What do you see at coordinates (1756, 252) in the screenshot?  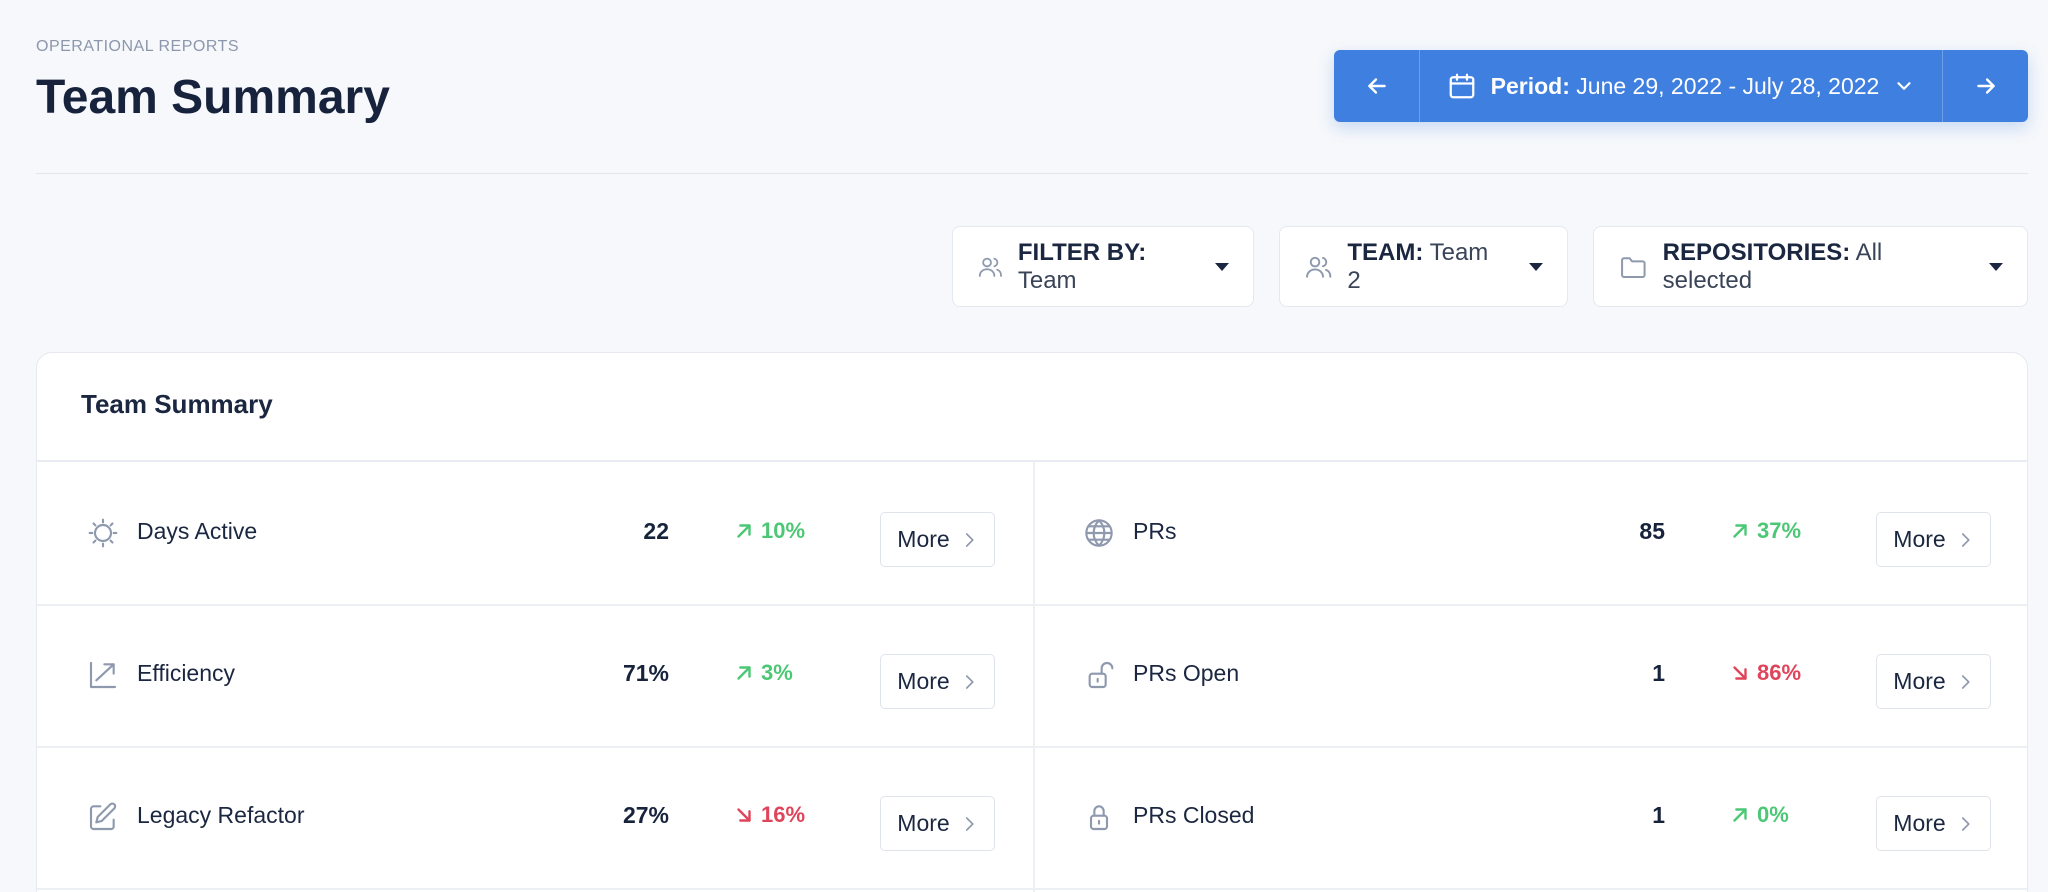 I see `repositories-label: REPOSITORIES:` at bounding box center [1756, 252].